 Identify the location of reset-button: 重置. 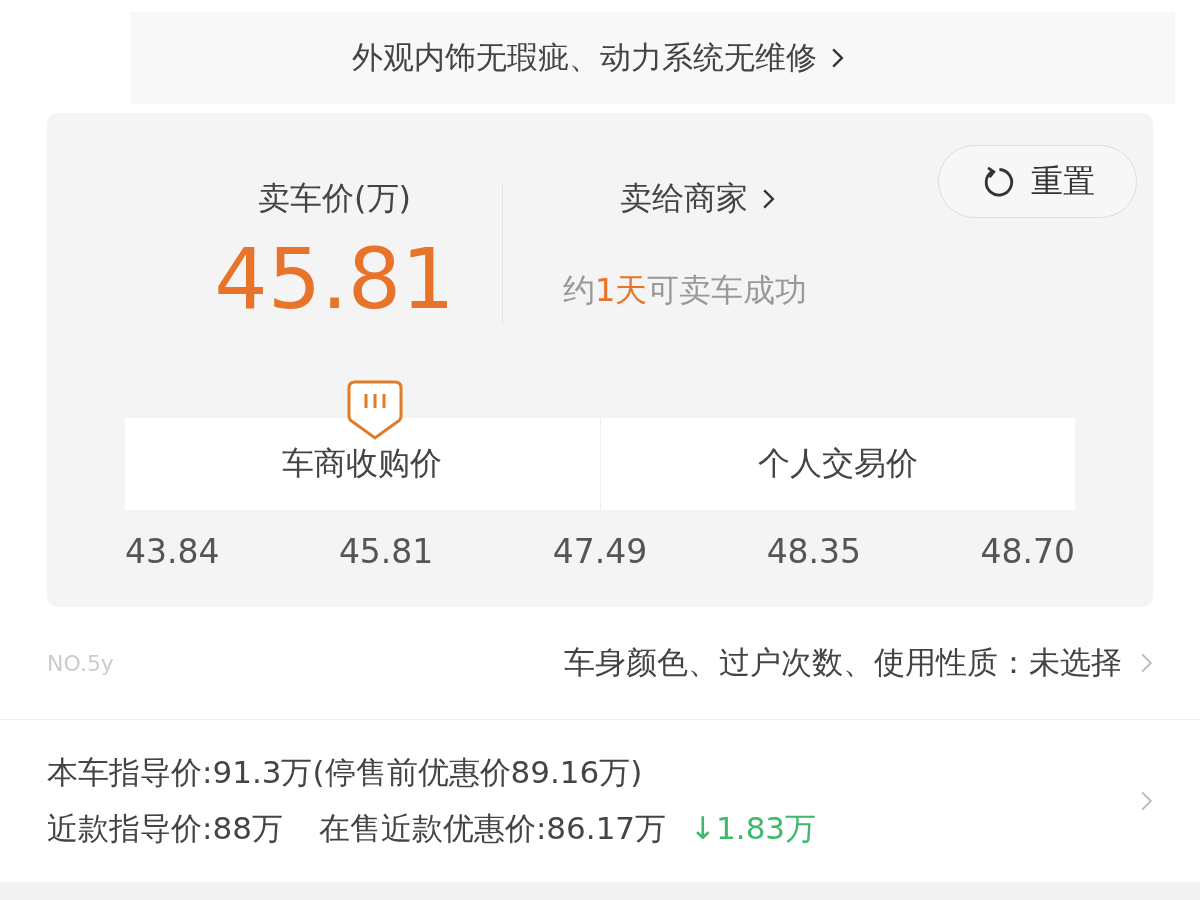
(1037, 181).